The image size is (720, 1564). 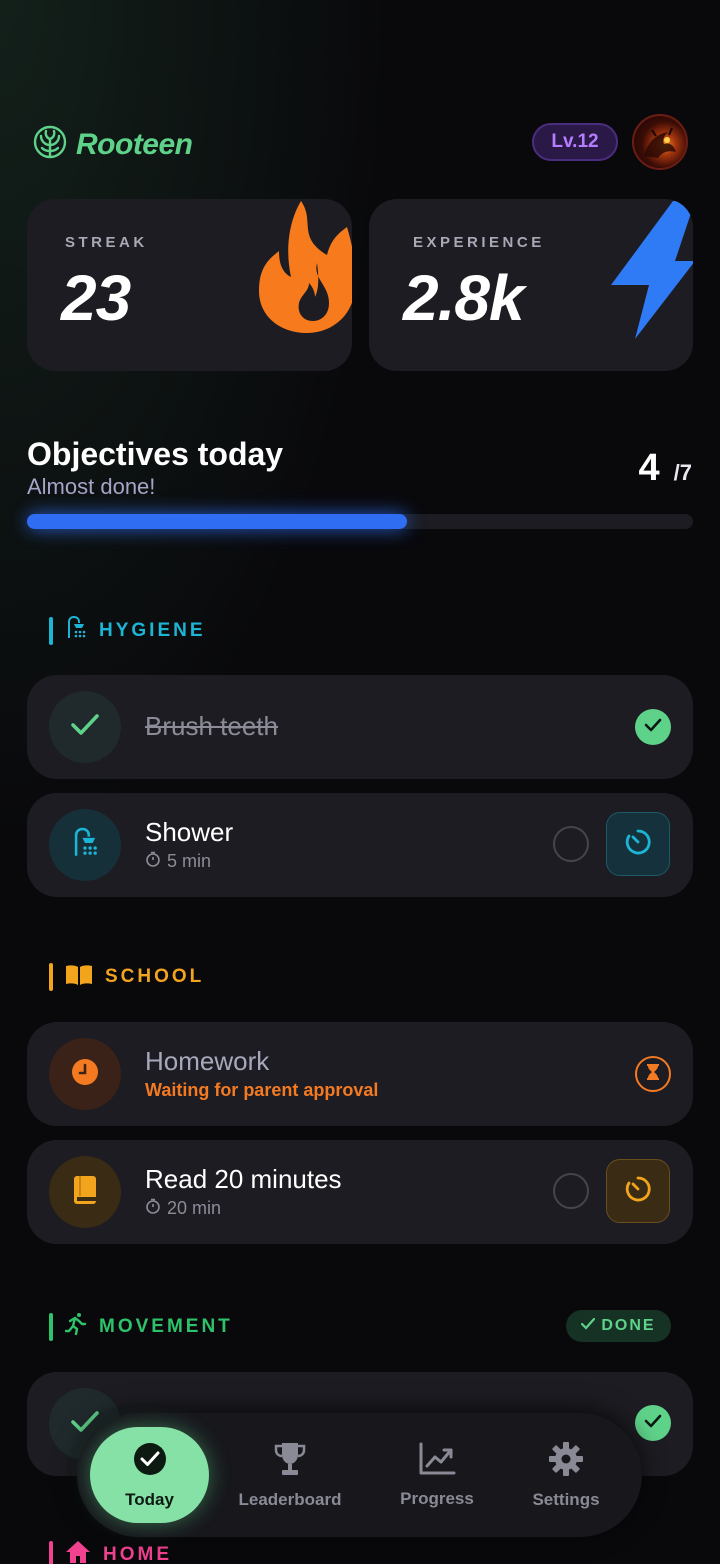 What do you see at coordinates (290, 1499) in the screenshot?
I see `nav-label: Leaderboard` at bounding box center [290, 1499].